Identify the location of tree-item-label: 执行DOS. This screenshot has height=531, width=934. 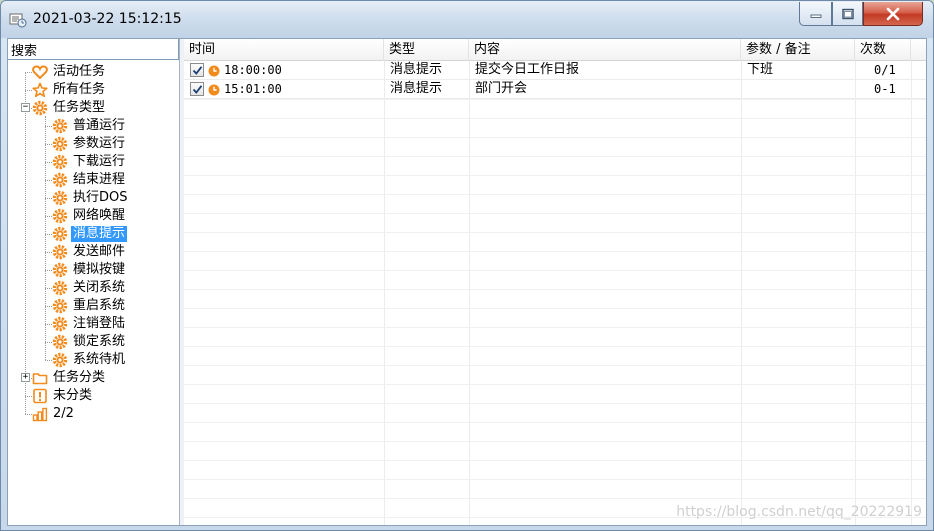
(100, 197).